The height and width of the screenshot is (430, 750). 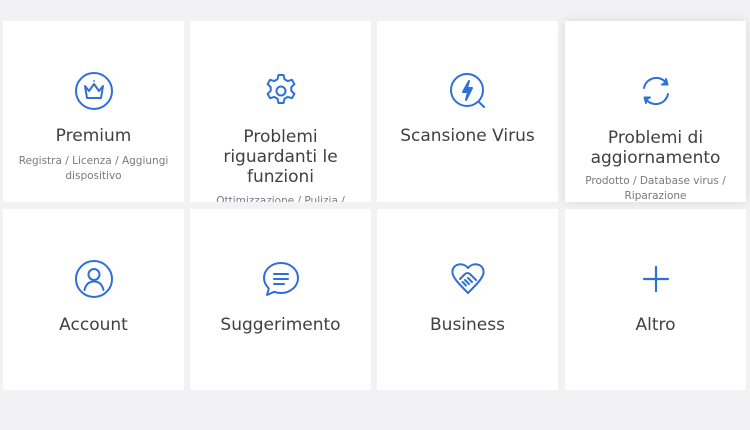 I want to click on card-other: Altro, so click(x=655, y=299).